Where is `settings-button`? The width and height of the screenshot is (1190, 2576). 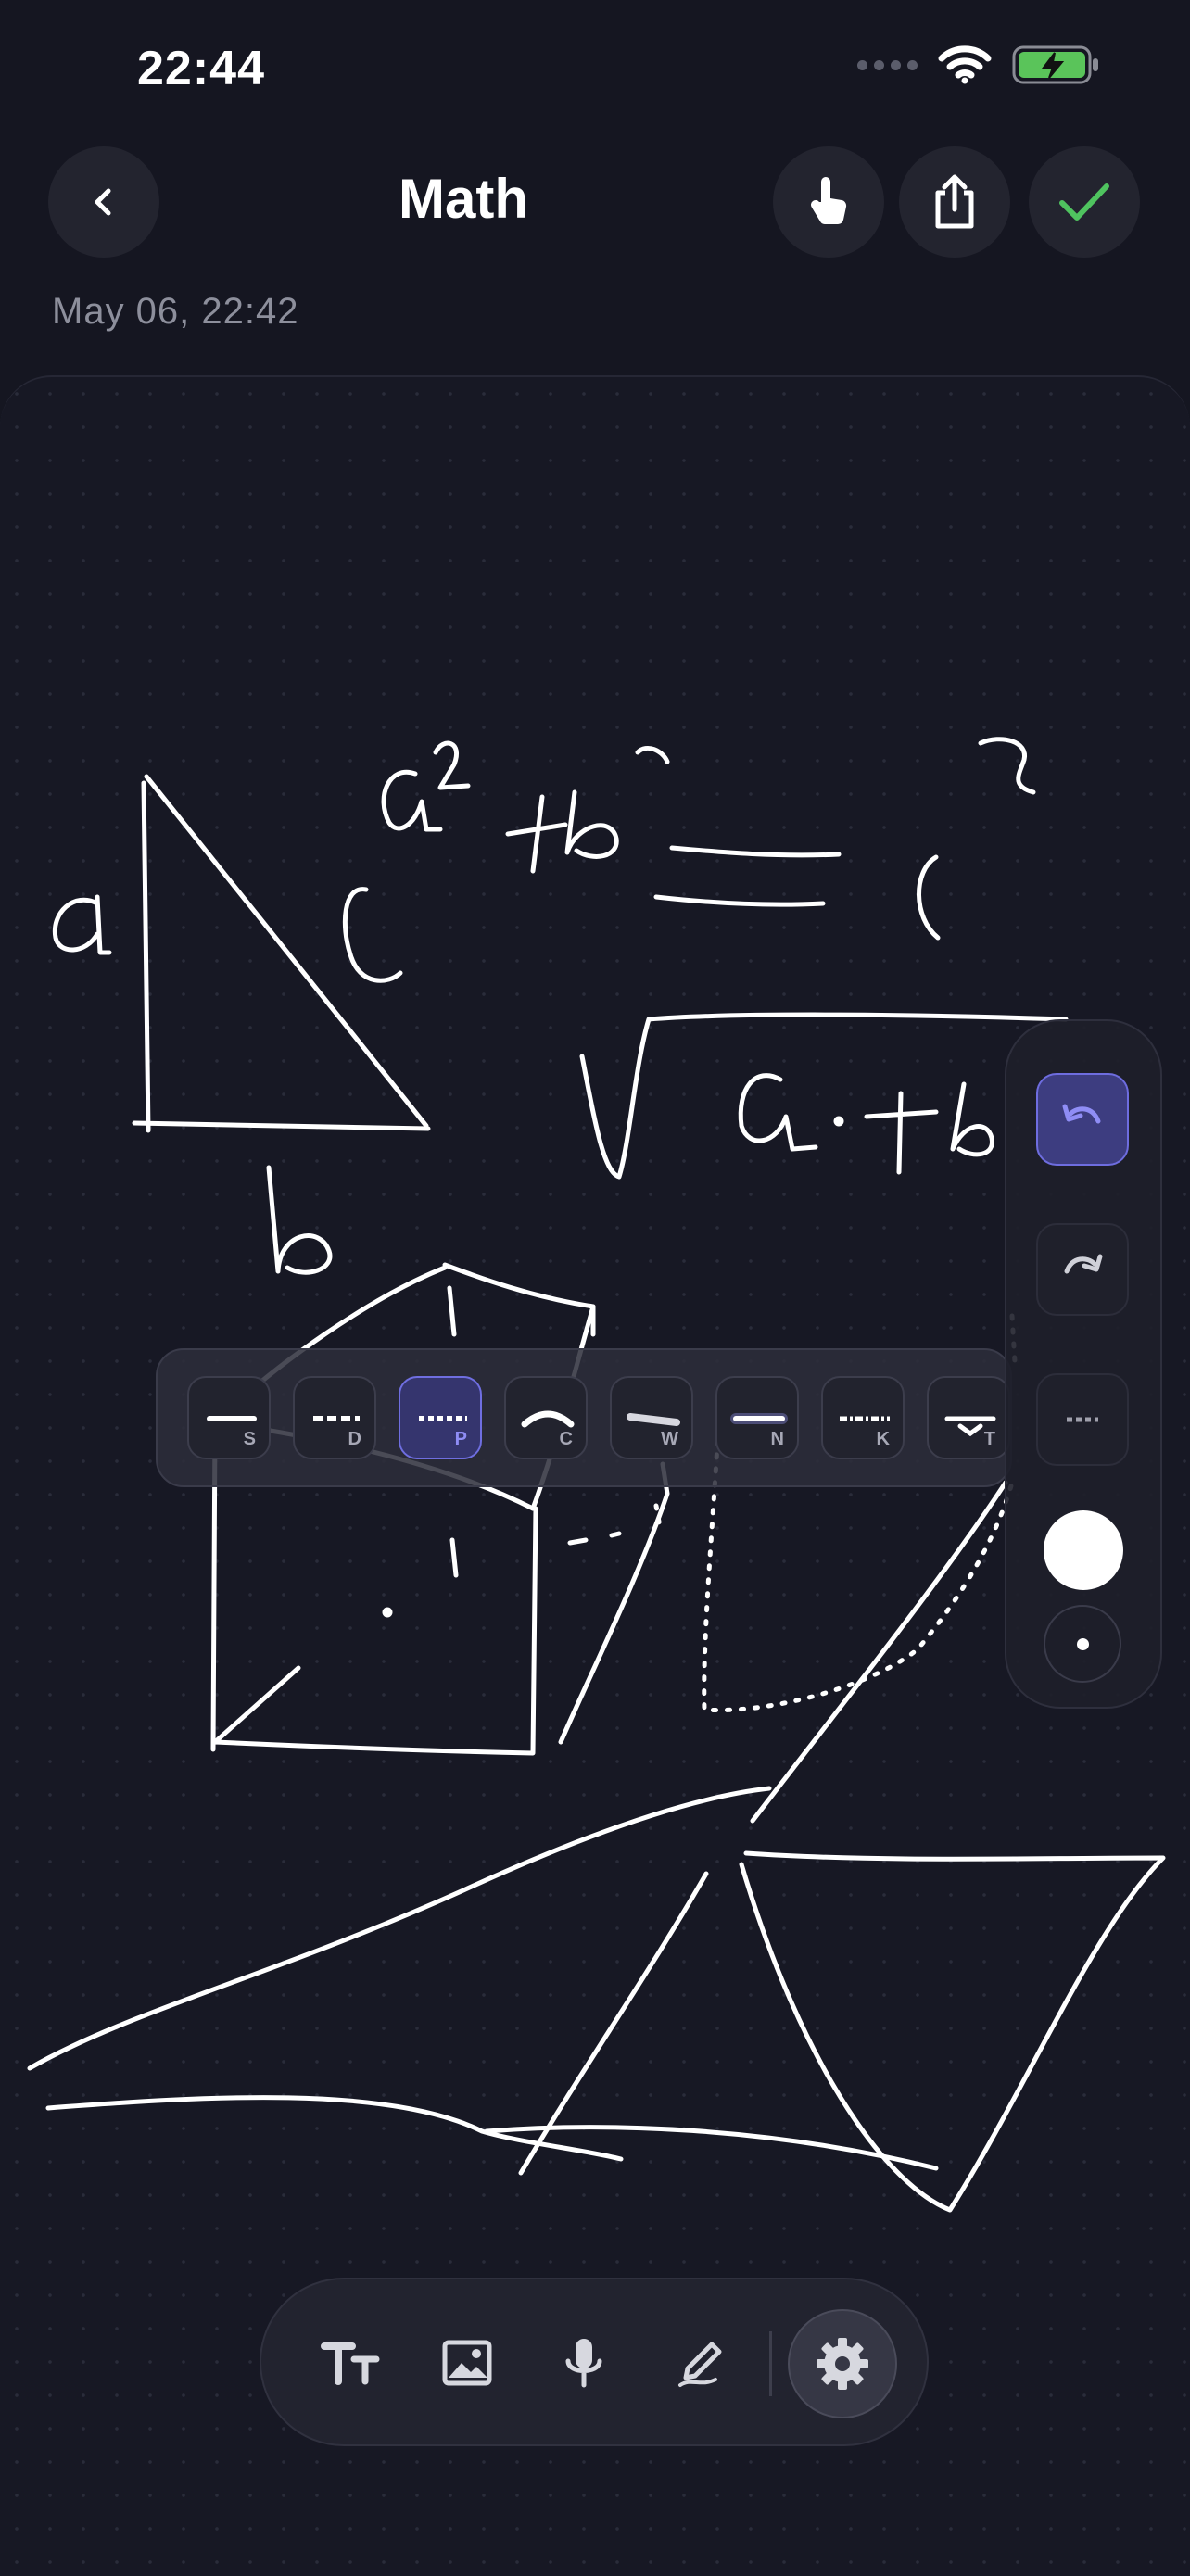 settings-button is located at coordinates (842, 2363).